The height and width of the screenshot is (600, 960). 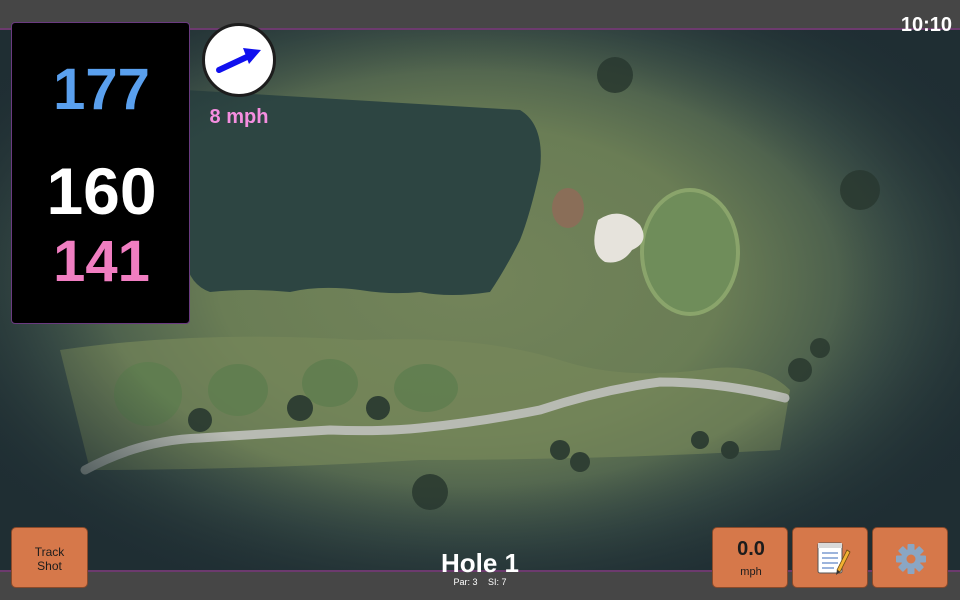 I want to click on hole-title: Hole 1, so click(x=480, y=563).